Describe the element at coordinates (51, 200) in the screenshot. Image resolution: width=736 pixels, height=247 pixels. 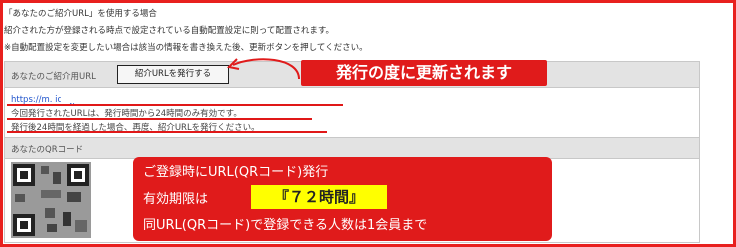
I see `qr-code-image` at that location.